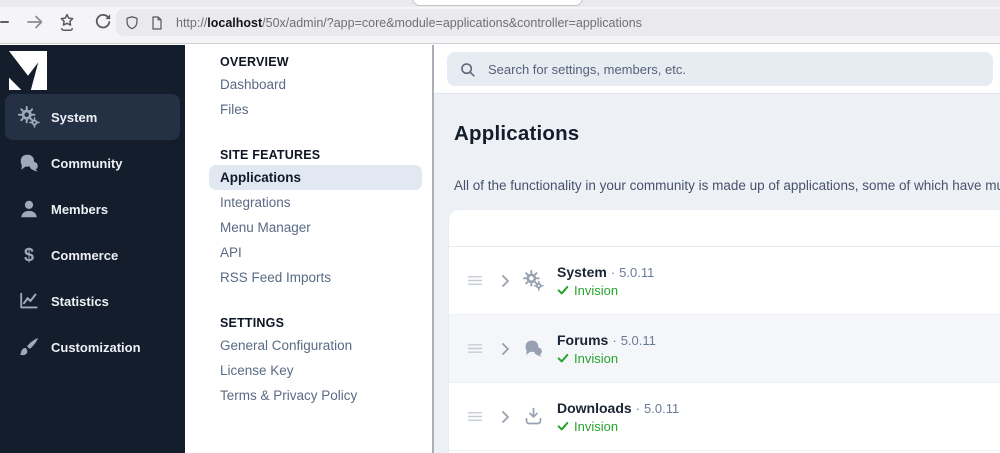 The image size is (1000, 453). I want to click on search-input, so click(733, 69).